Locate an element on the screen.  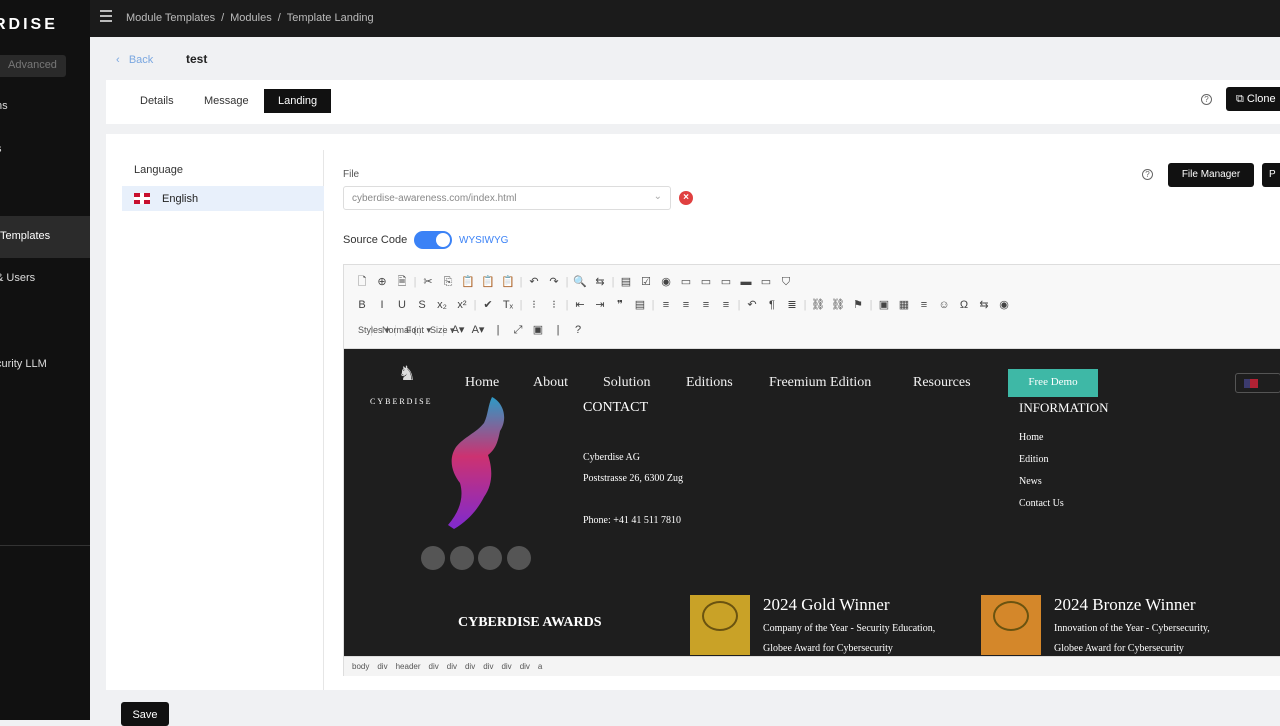
preview-nav-link: About is located at coordinates (550, 383).